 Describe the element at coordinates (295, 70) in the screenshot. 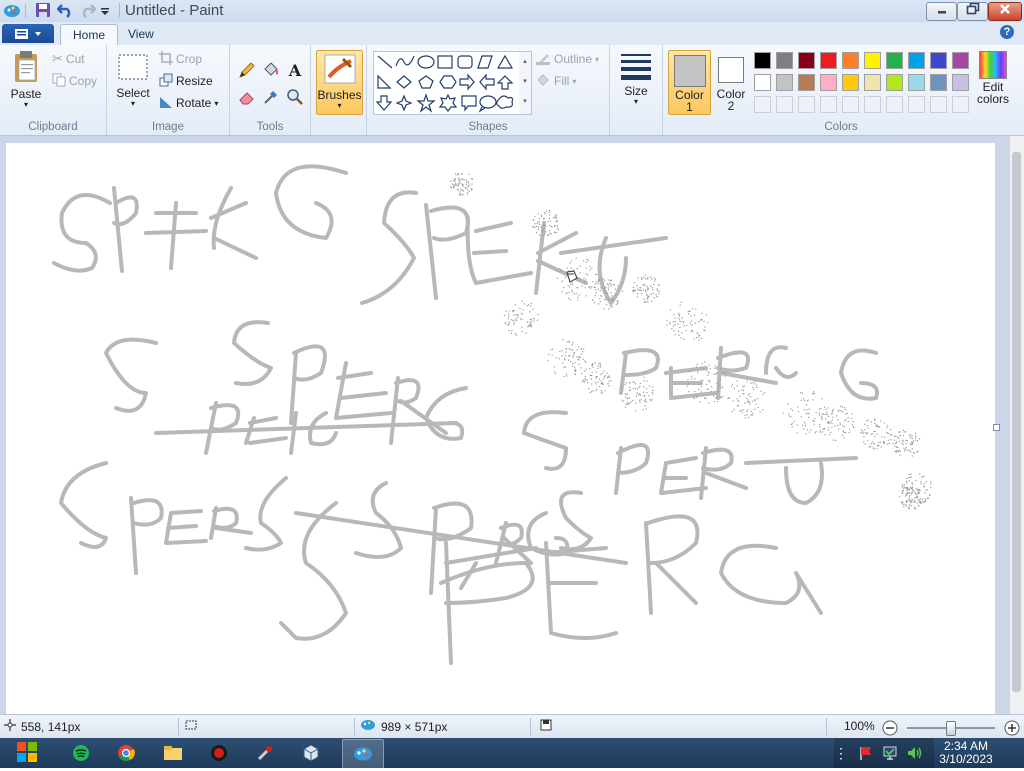

I see `text-tool-icon: A` at that location.